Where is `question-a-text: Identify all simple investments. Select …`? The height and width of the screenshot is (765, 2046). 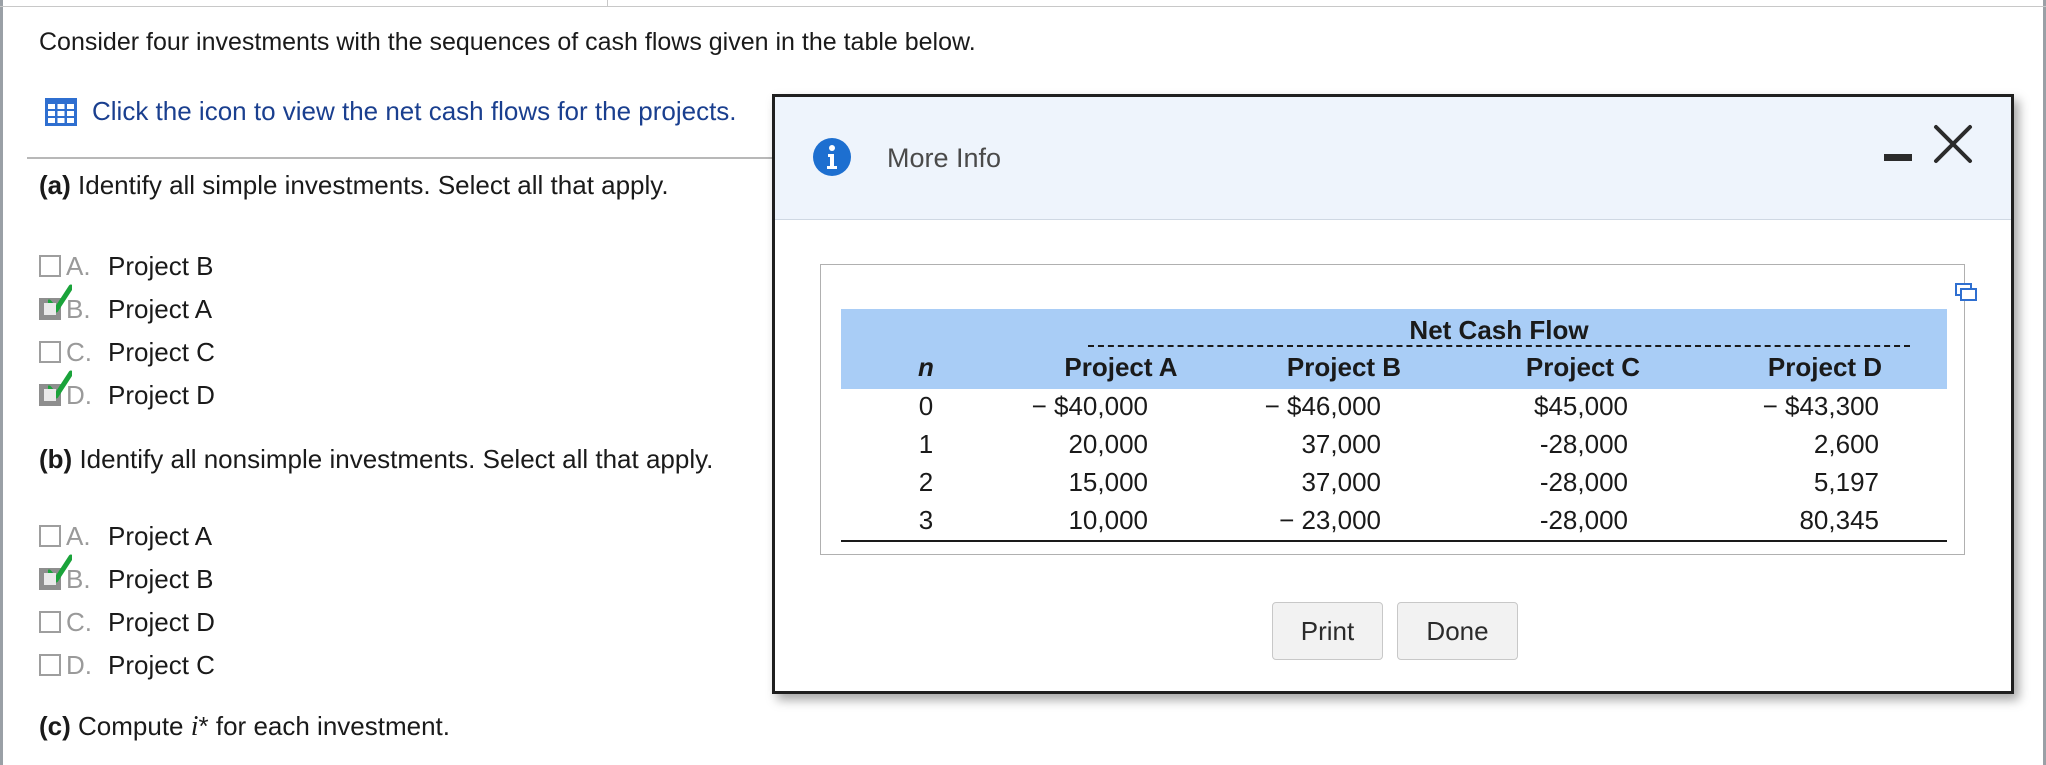 question-a-text: Identify all simple investments. Select … is located at coordinates (373, 185).